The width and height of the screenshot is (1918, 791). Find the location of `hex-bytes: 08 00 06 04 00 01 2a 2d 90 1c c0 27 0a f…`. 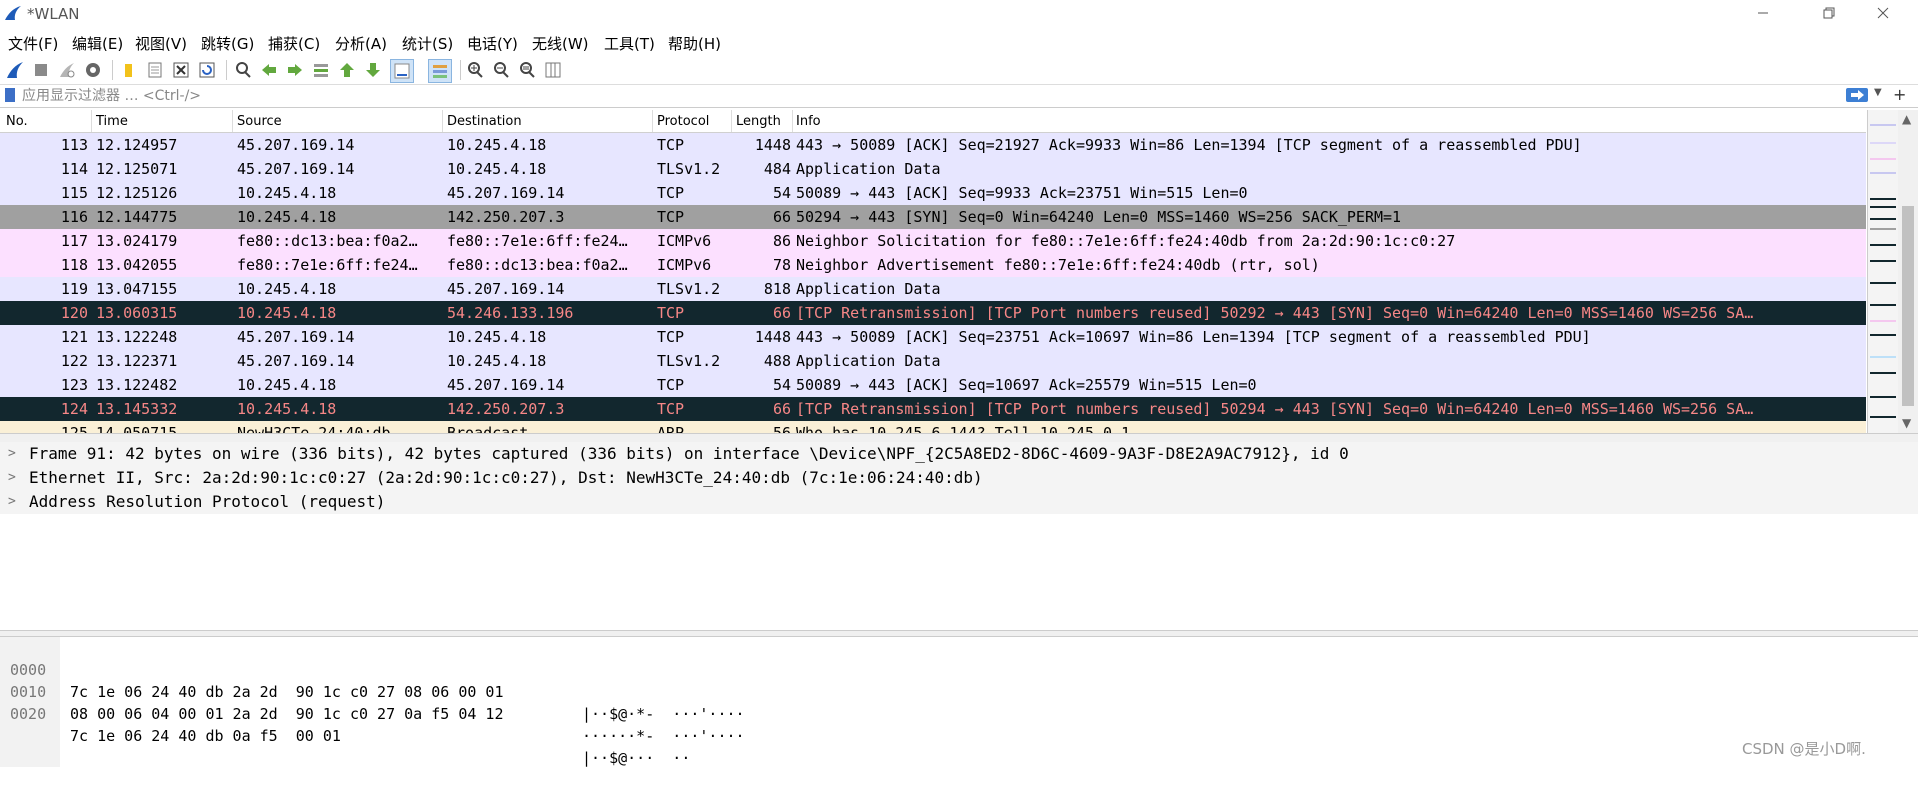

hex-bytes: 08 00 06 04 00 01 2a 2d 90 1c c0 27 0a f… is located at coordinates (286, 714).